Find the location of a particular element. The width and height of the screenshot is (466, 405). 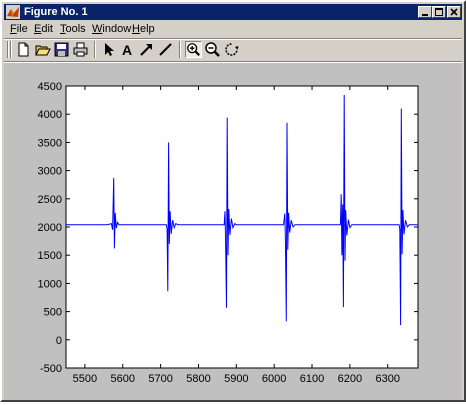

y-tick-label: 4000 is located at coordinates (50, 115).